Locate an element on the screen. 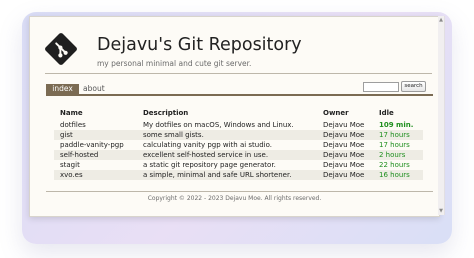 This screenshot has height=258, width=474. search-button: search is located at coordinates (413, 86).